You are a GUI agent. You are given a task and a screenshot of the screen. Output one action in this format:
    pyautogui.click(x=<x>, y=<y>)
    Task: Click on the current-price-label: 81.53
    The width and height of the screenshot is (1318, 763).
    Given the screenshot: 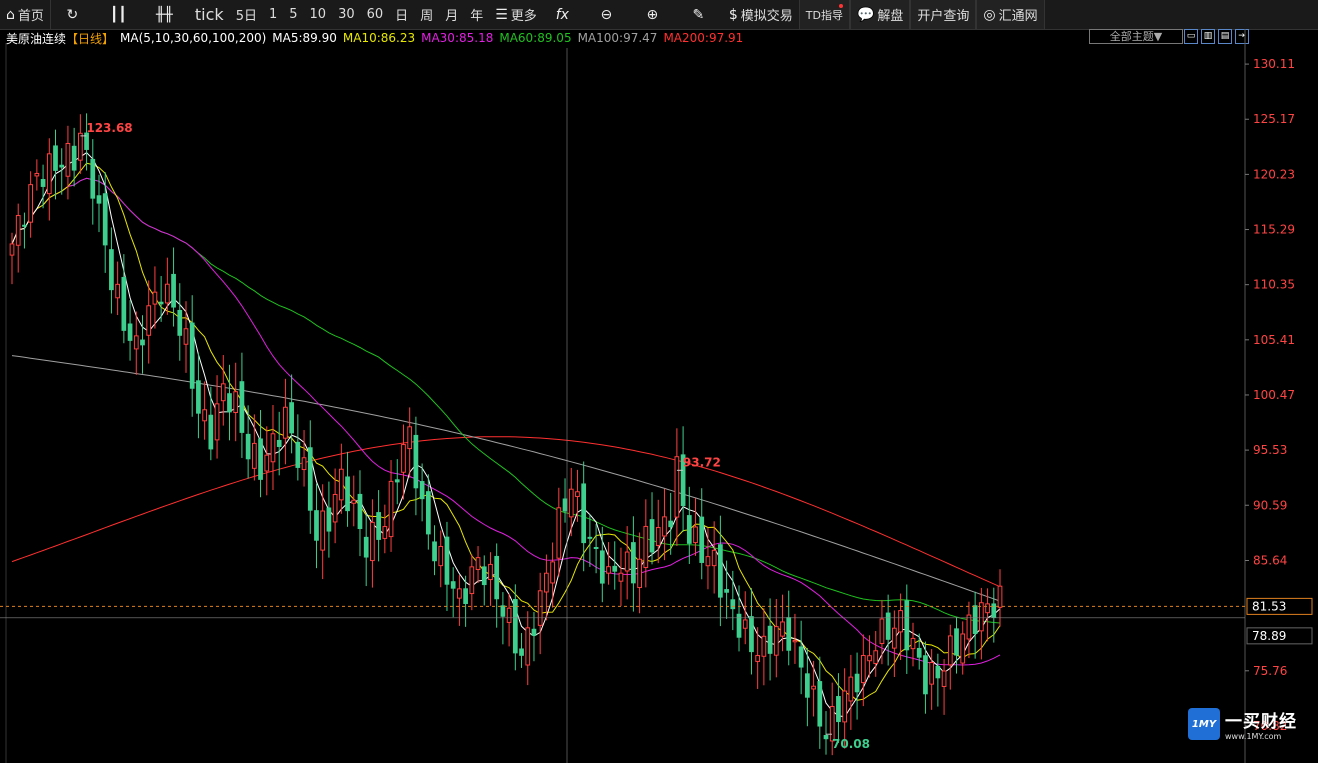 What is the action you would take?
    pyautogui.click(x=1269, y=606)
    